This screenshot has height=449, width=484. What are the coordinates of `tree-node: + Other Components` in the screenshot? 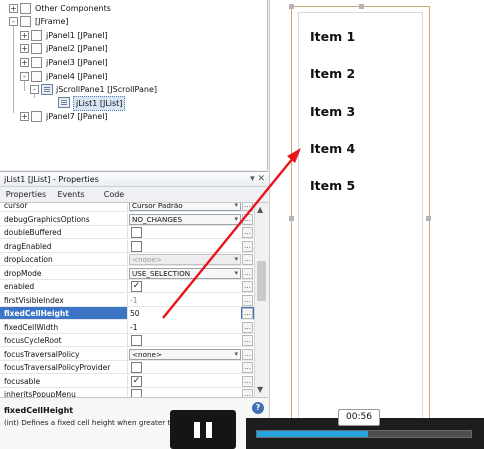 It's located at (130, 8).